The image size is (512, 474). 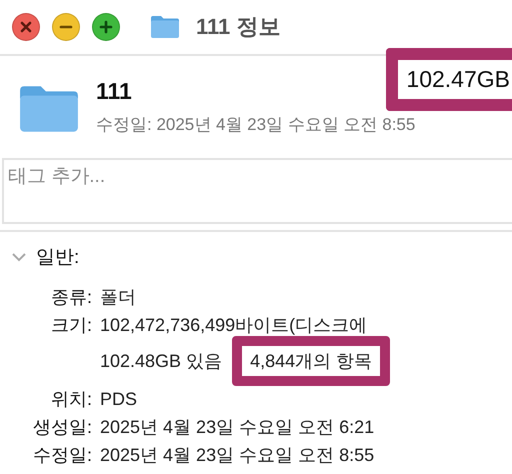 I want to click on info-value: 102,472,736,499바이트(디스크에, so click(x=234, y=325).